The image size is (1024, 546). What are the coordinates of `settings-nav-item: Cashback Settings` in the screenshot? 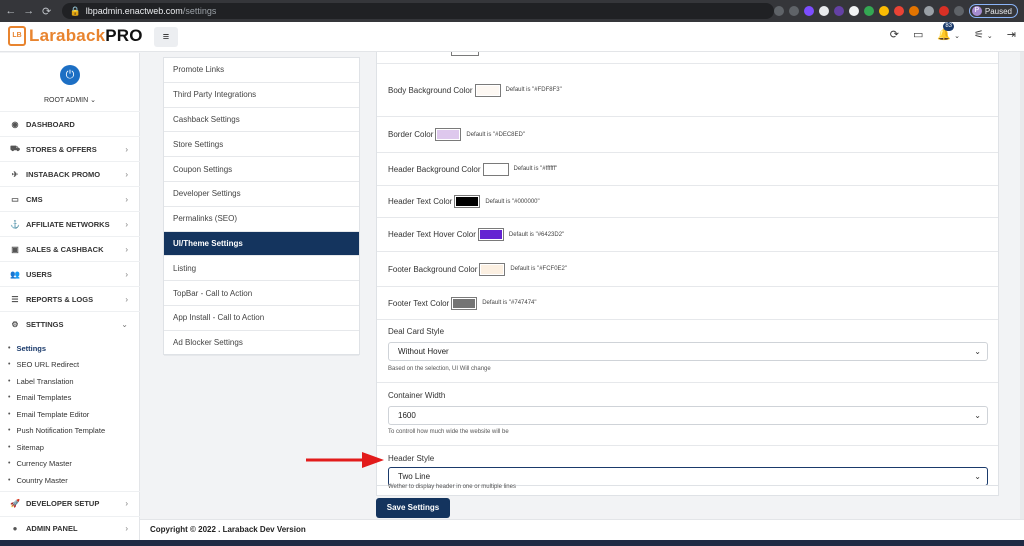 It's located at (261, 120).